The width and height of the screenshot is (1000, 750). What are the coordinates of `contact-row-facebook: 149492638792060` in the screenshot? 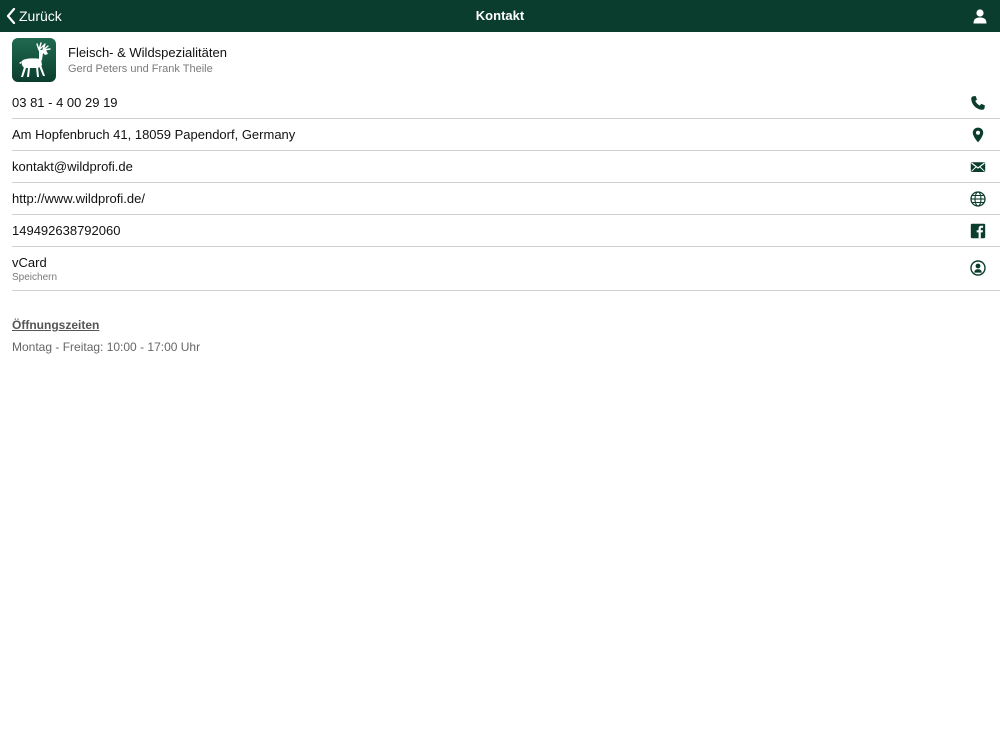 It's located at (506, 231).